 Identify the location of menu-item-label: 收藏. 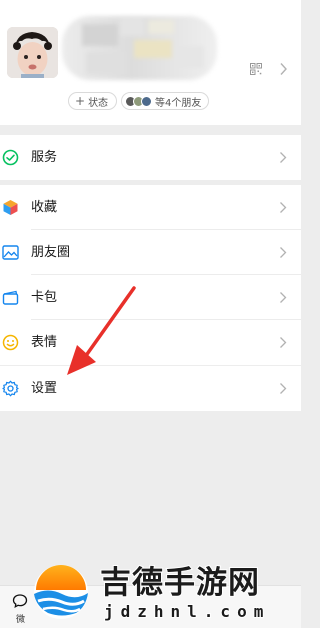
(44, 207).